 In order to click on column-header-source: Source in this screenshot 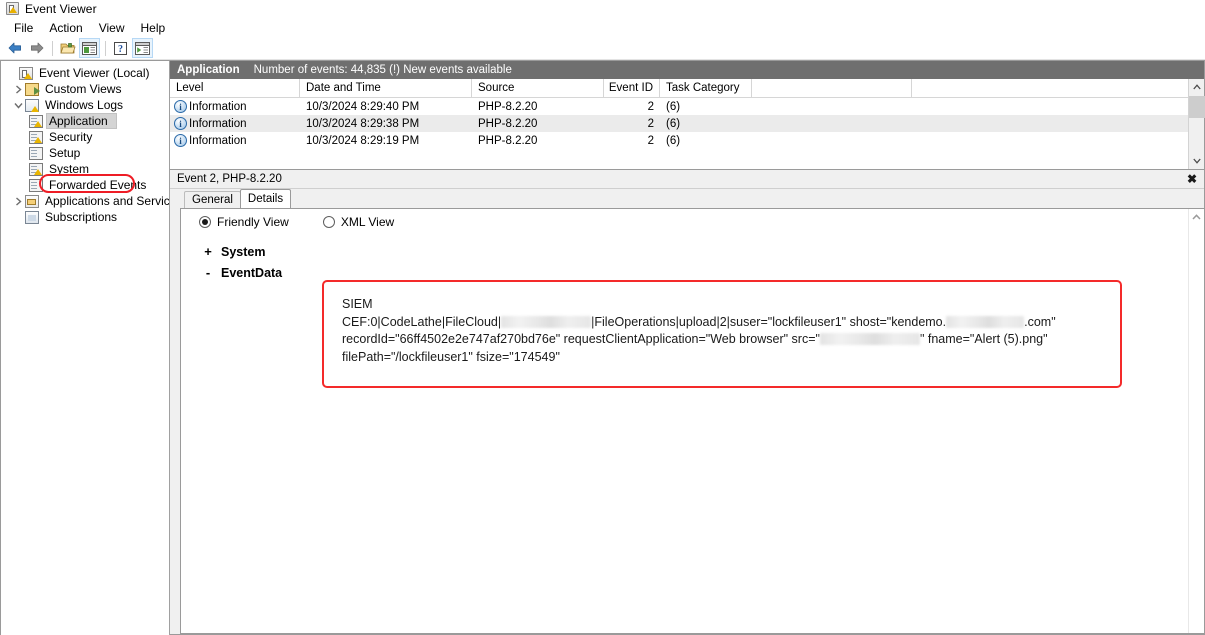, I will do `click(538, 88)`.